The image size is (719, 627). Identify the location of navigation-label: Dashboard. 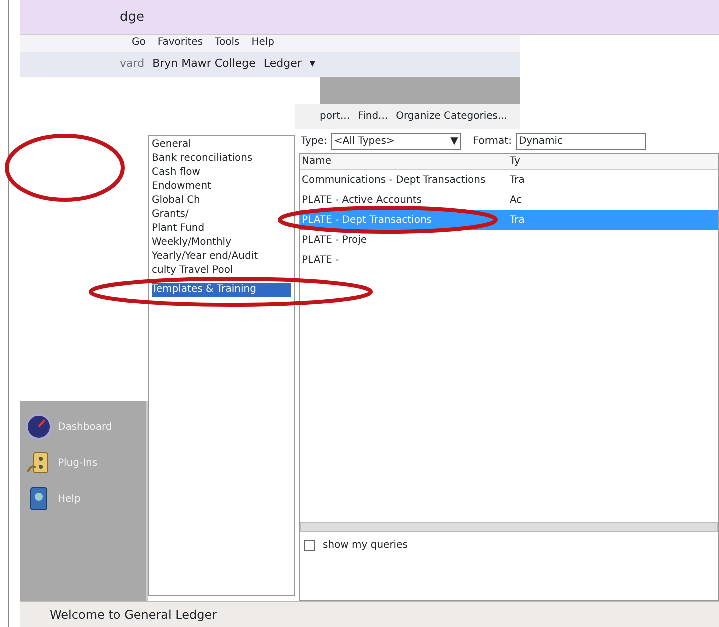
(85, 427).